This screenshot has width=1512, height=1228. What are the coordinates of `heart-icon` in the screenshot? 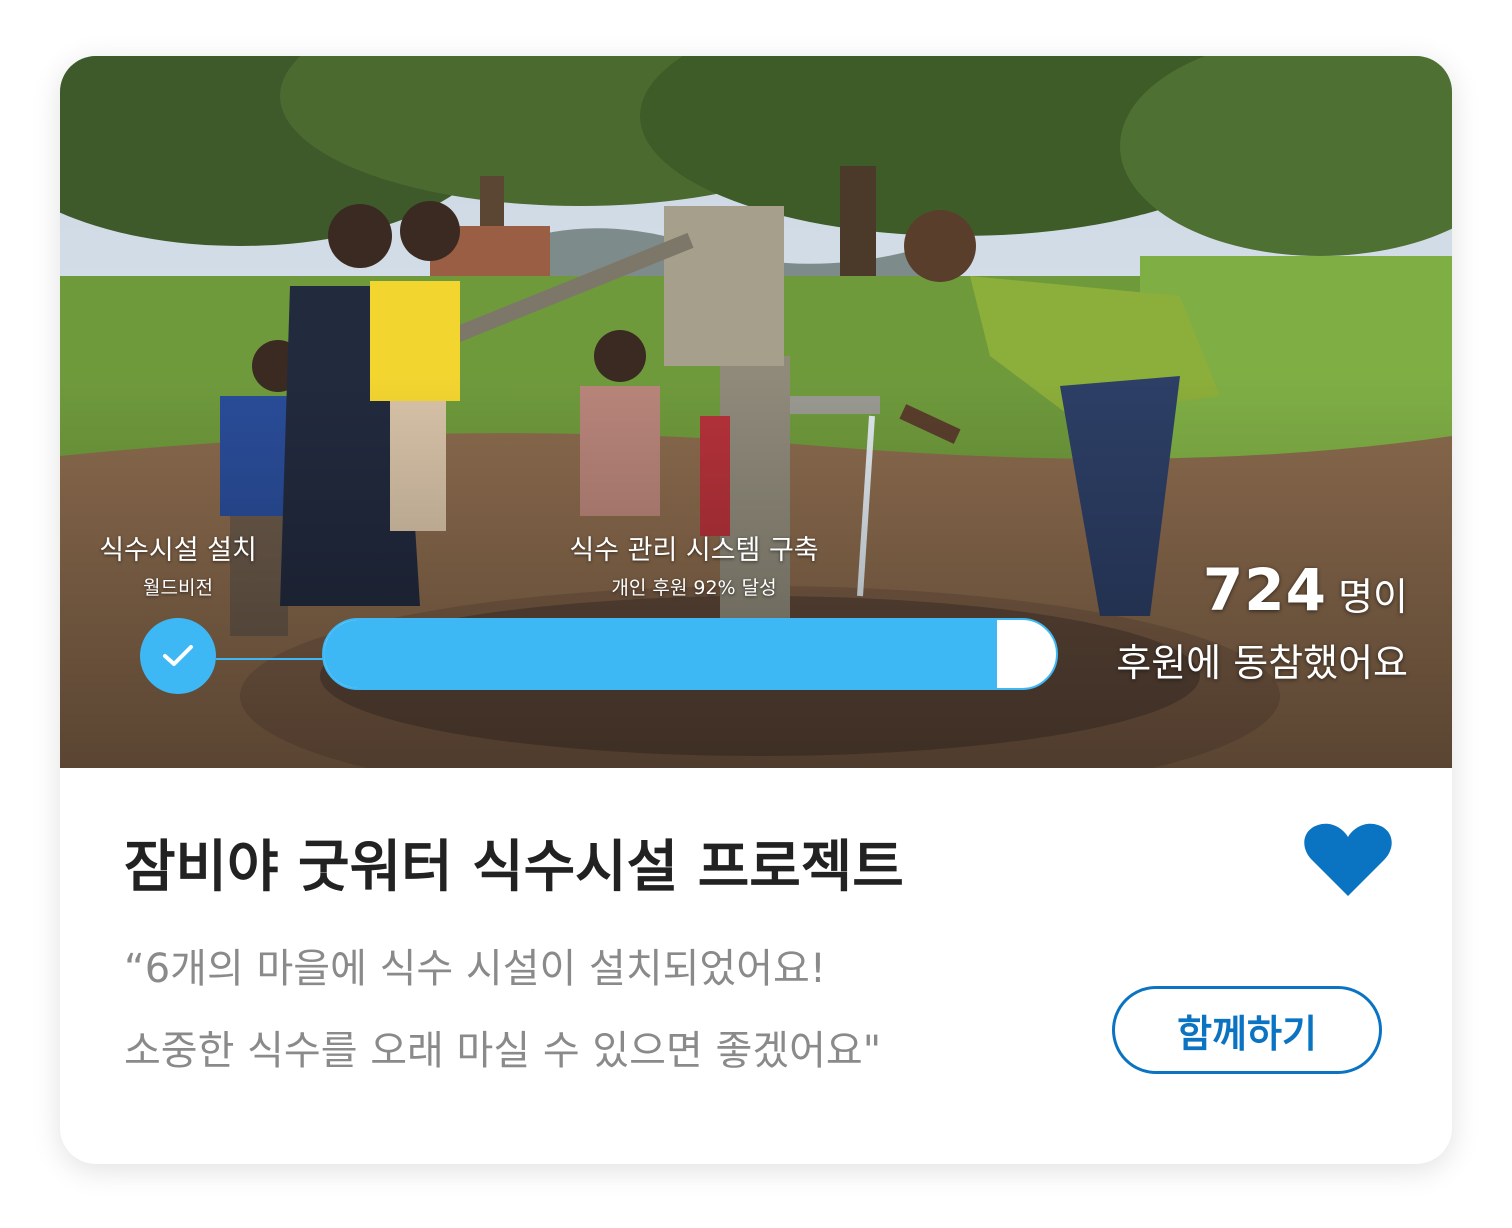 It's located at (1348, 859).